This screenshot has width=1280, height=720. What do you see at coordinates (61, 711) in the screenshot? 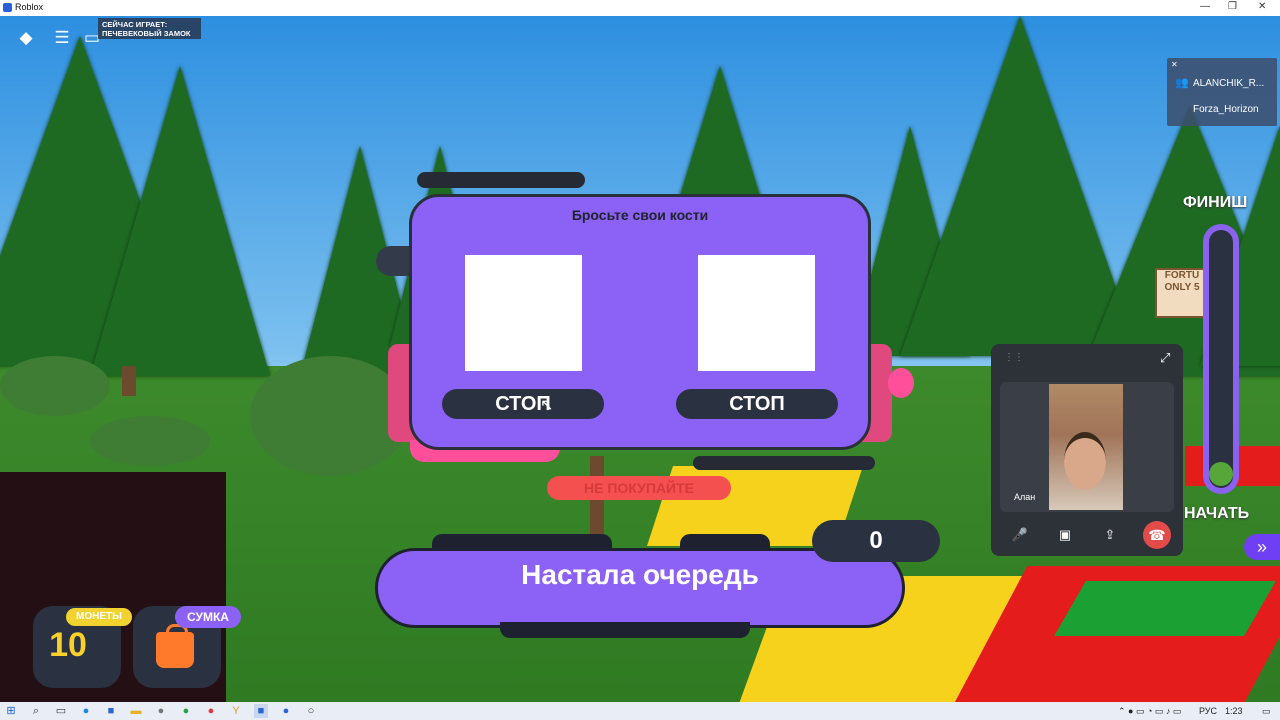
I see `task-view-icon: ▭` at bounding box center [61, 711].